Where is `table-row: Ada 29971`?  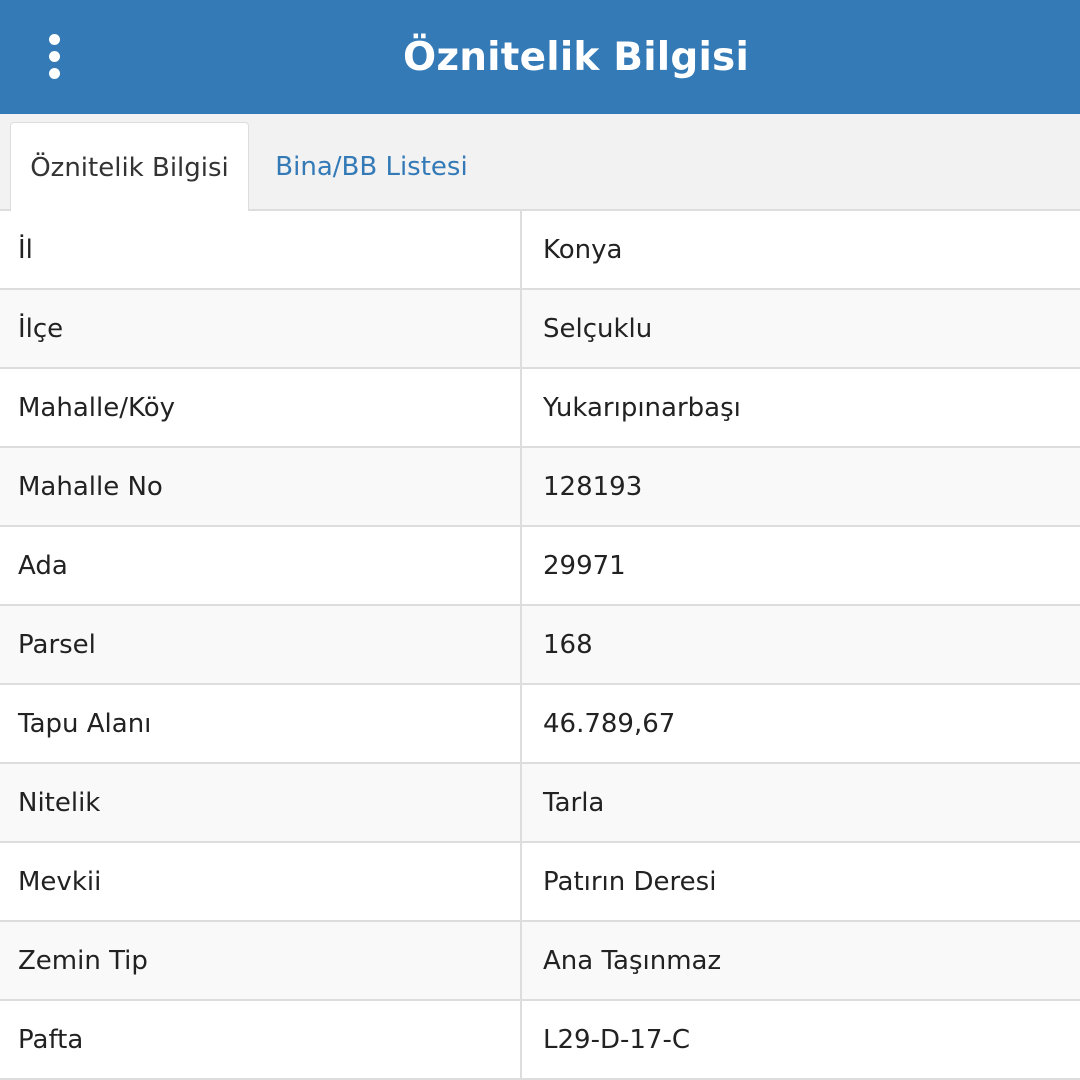 table-row: Ada 29971 is located at coordinates (540, 566).